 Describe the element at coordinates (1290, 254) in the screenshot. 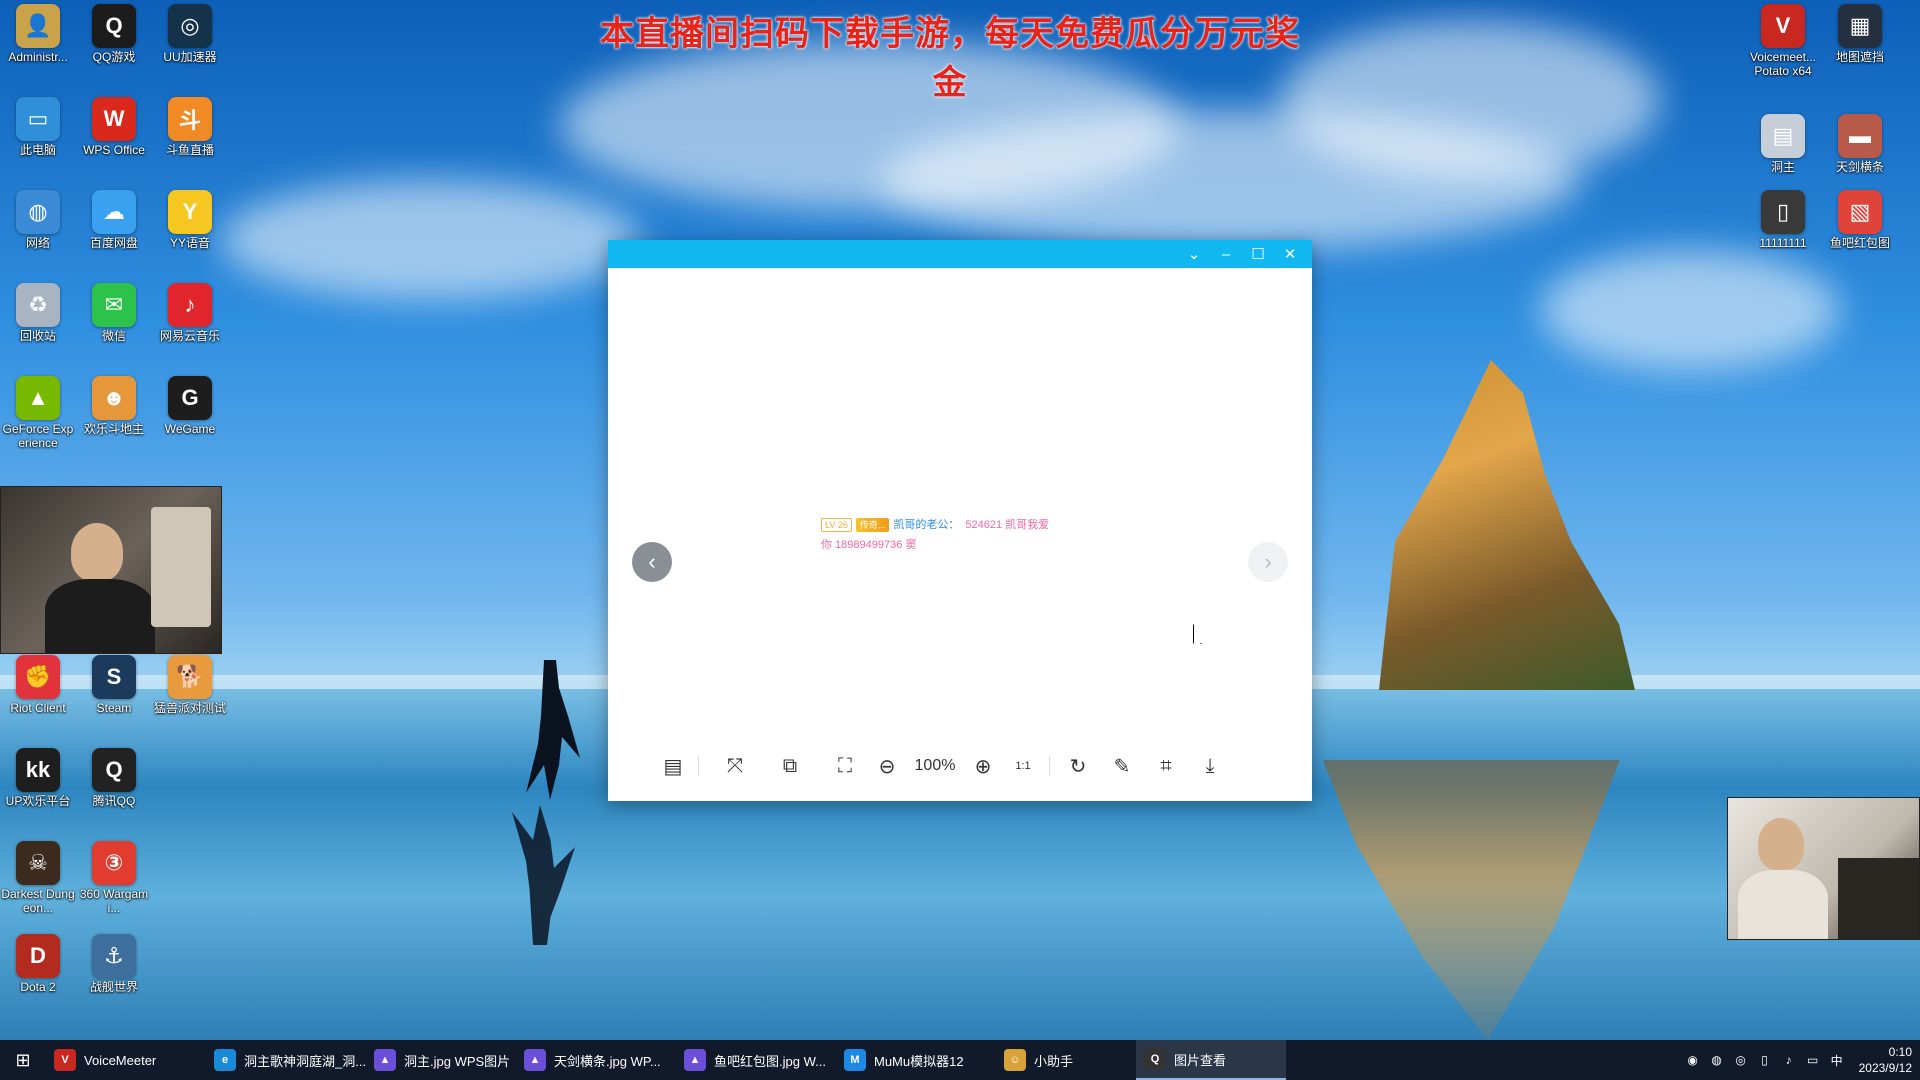

I see `close-button: ✕` at that location.